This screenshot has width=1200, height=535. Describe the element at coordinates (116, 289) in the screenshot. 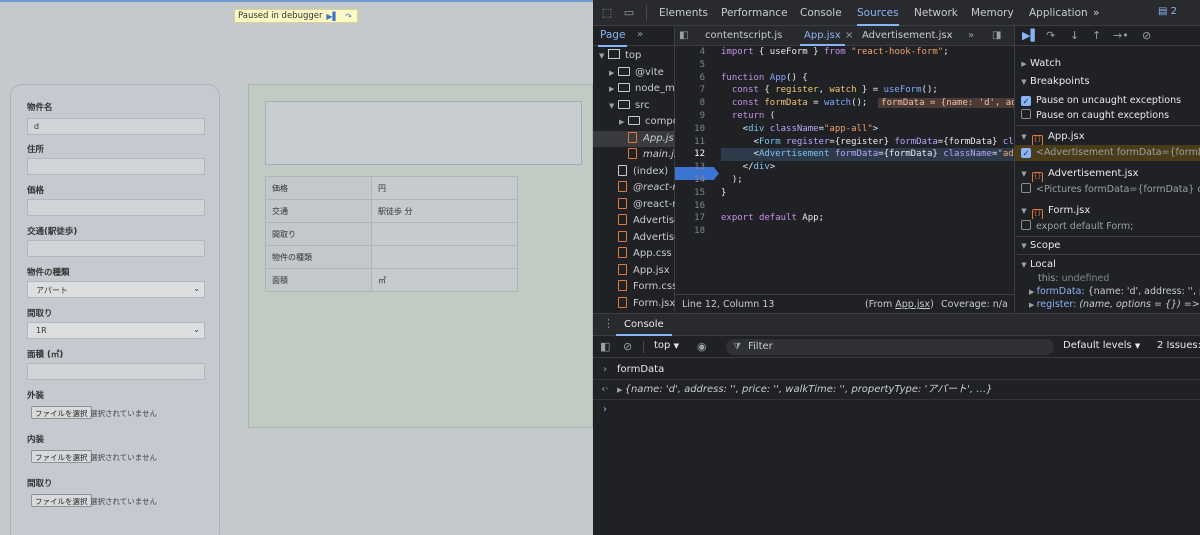

I see `property-type-select: アパート ⌄` at that location.